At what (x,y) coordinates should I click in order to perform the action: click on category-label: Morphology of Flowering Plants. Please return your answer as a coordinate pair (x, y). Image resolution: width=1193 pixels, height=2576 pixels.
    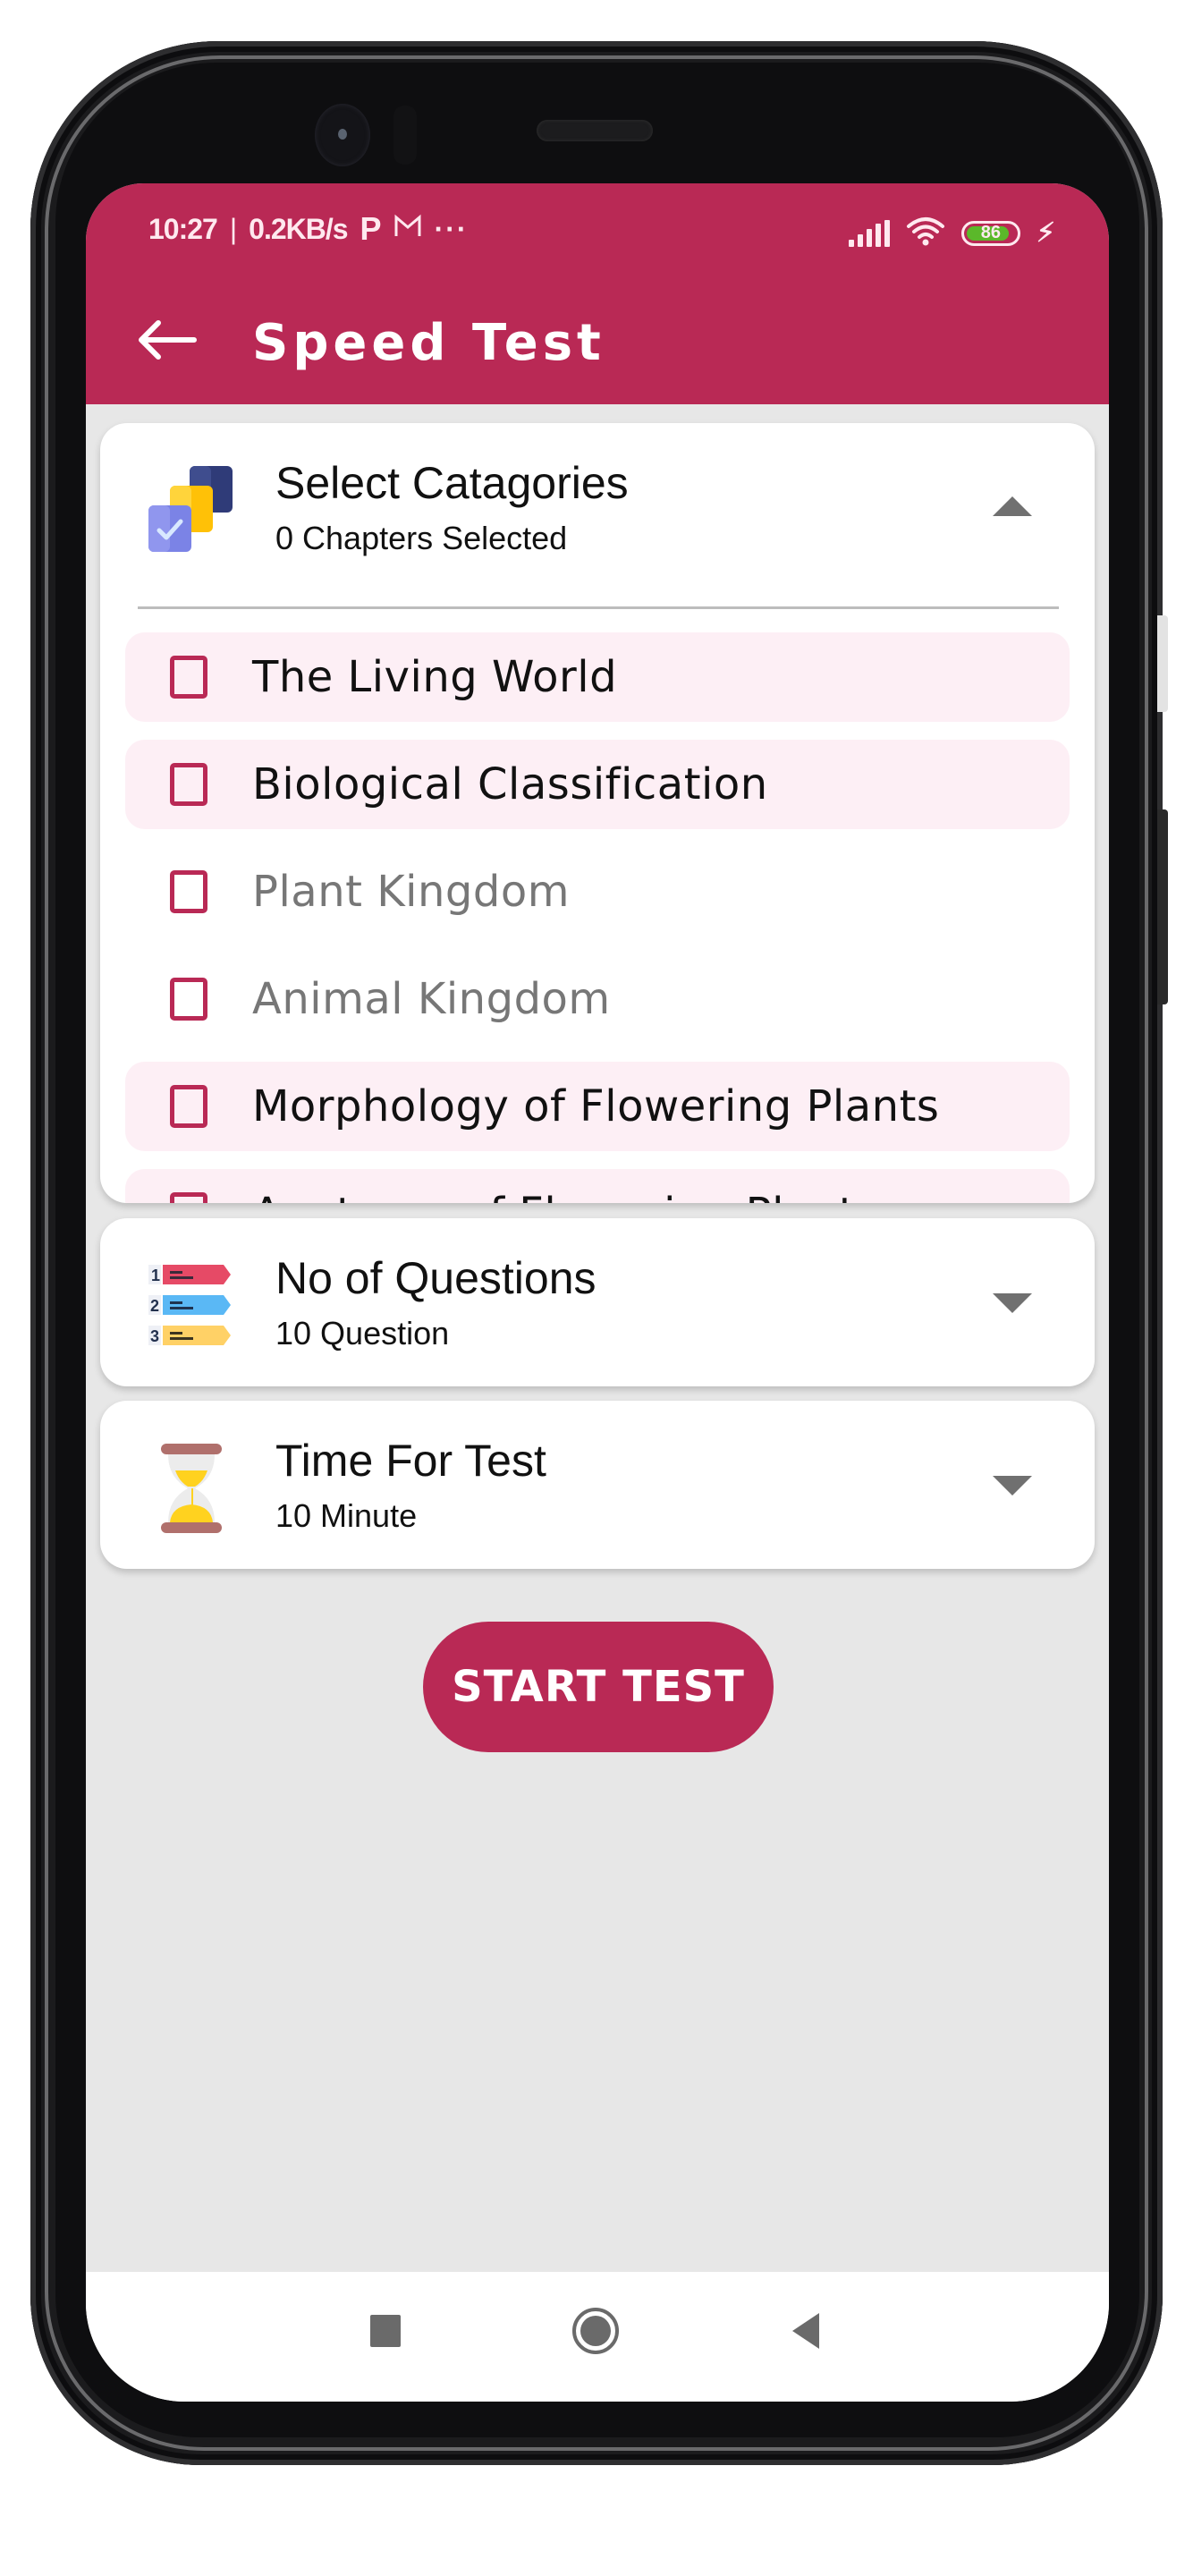
    Looking at the image, I should click on (596, 1106).